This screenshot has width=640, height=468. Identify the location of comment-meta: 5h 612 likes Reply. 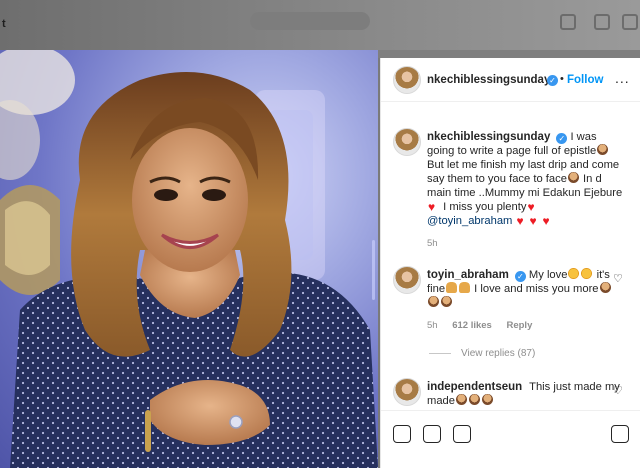
(485, 325).